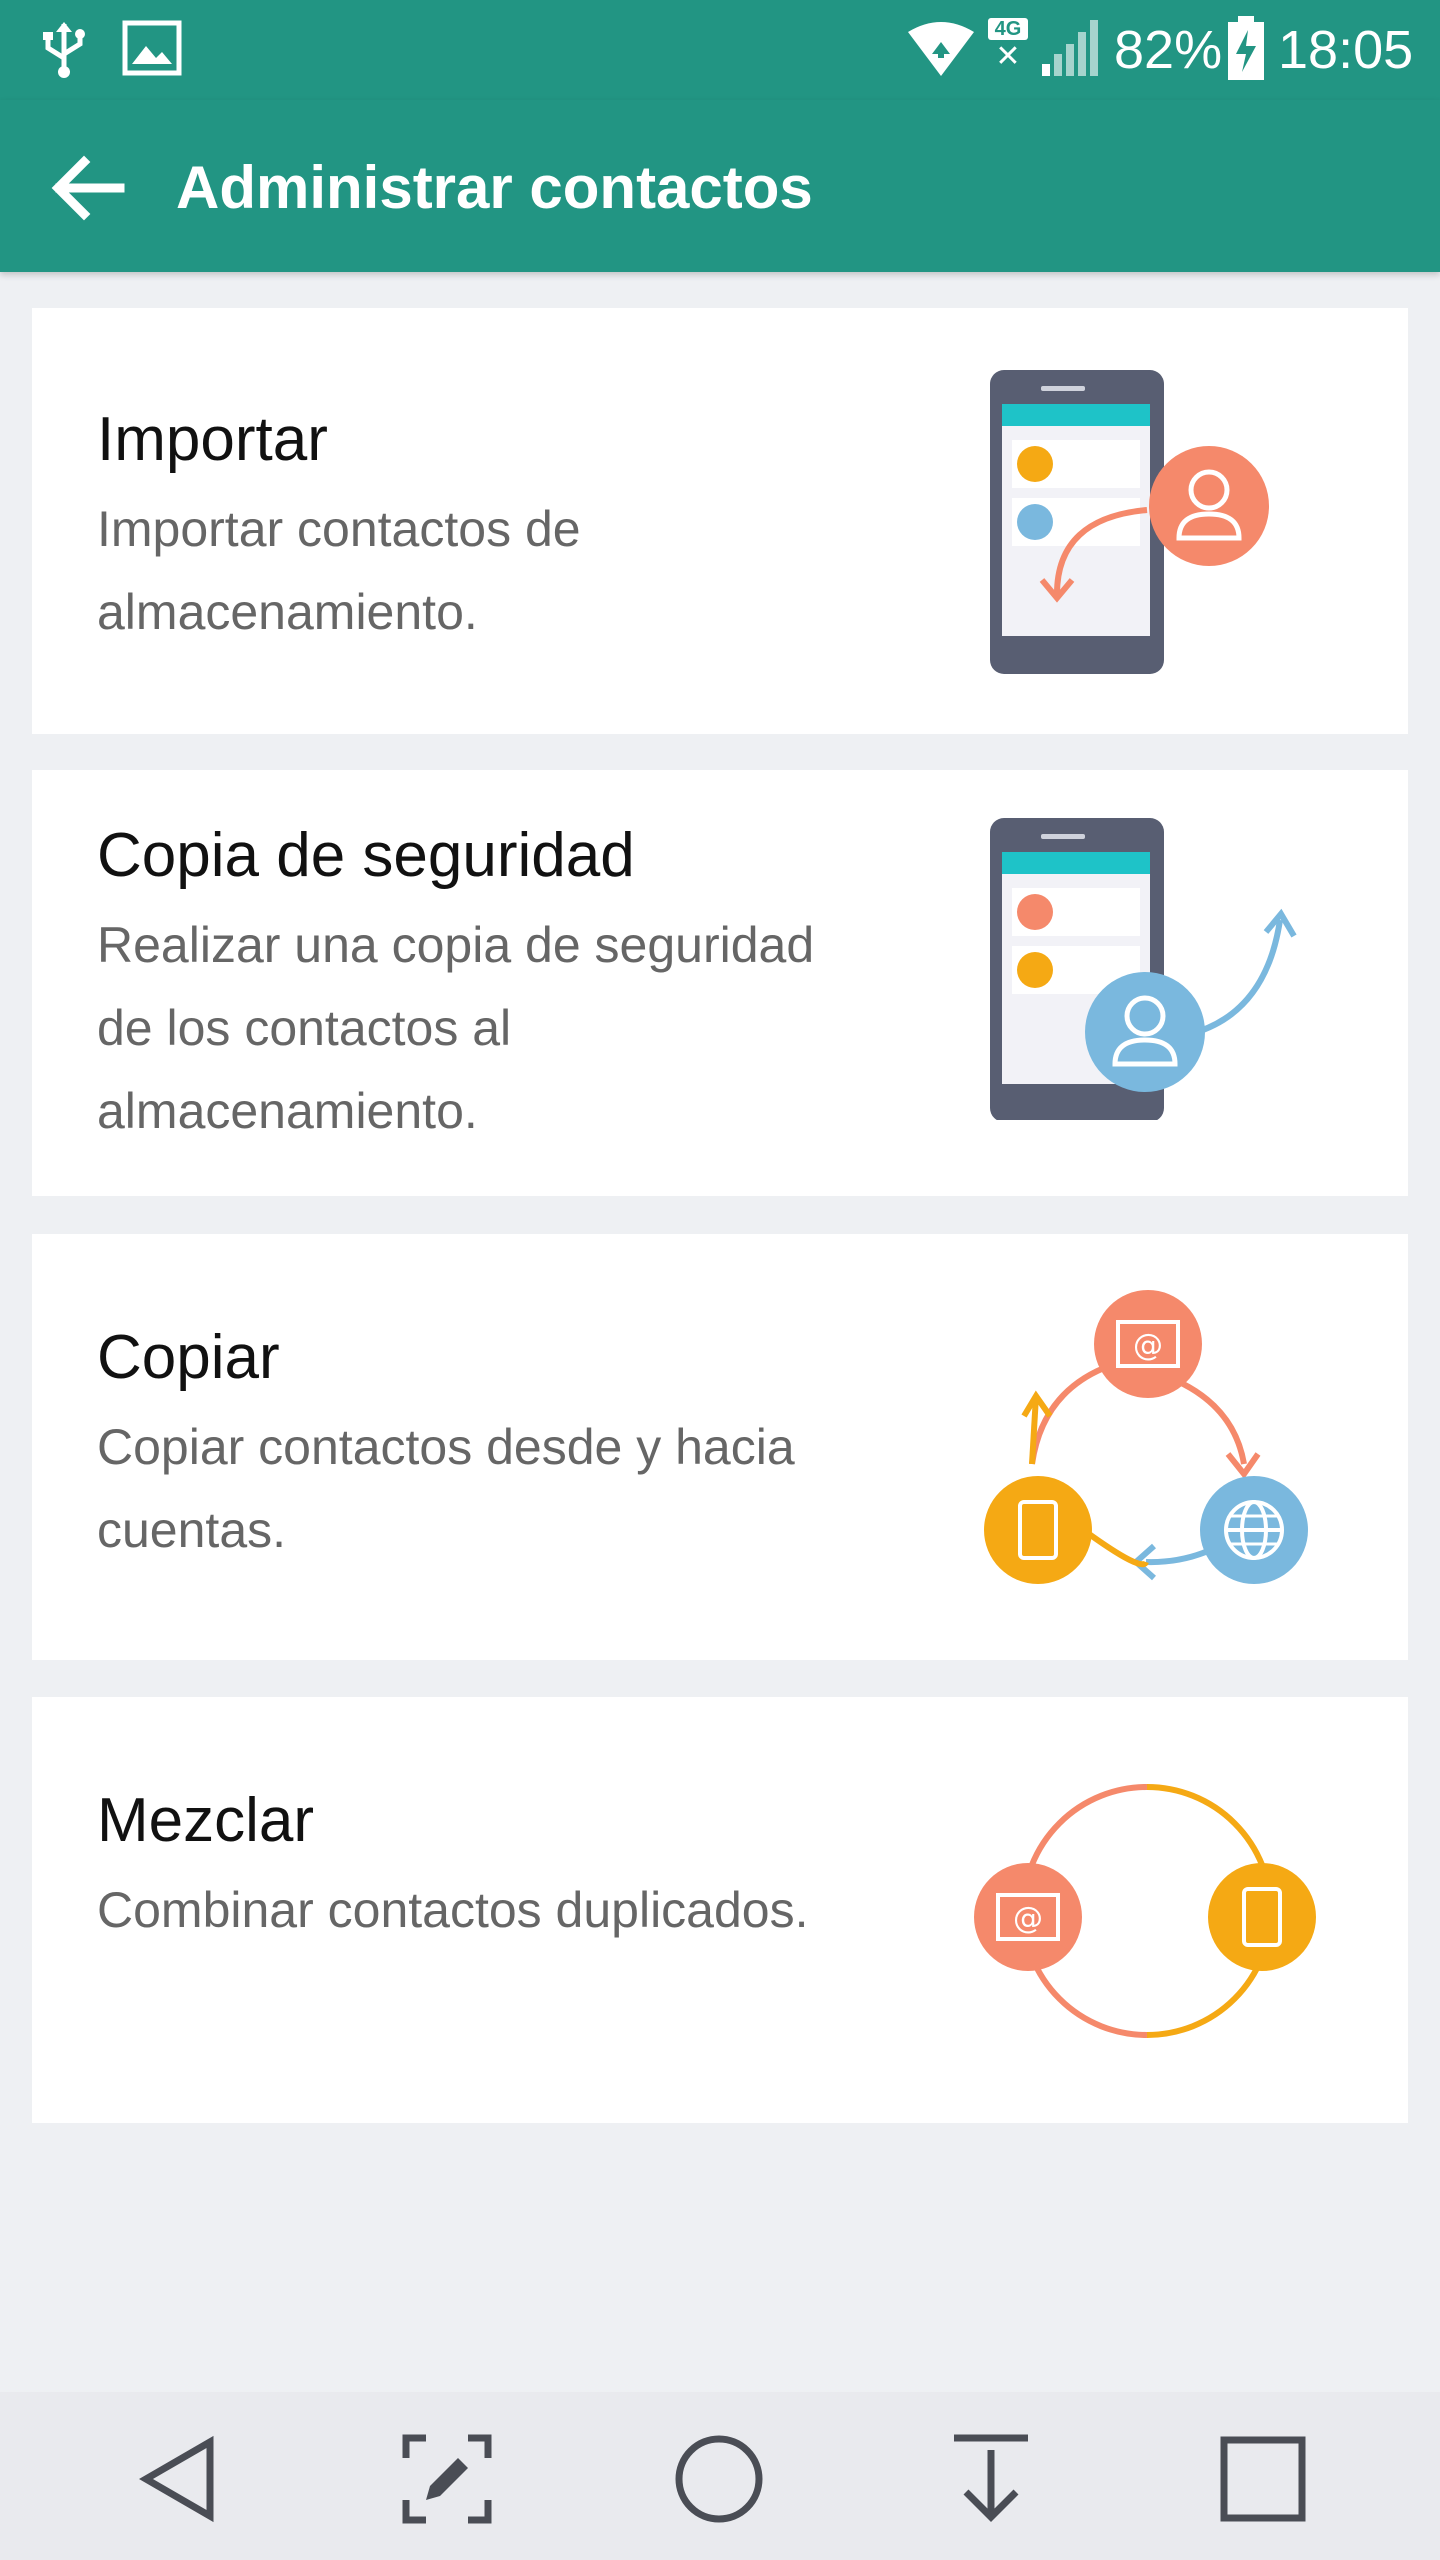 The height and width of the screenshot is (2560, 1440). Describe the element at coordinates (1145, 1911) in the screenshot. I see `merge-contacts-illustration: @` at that location.